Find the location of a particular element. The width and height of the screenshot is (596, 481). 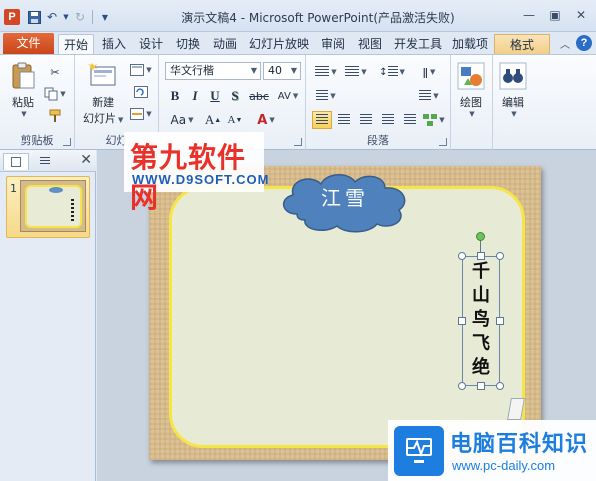

tab-slideshow: 幻灯片放映 is located at coordinates (279, 44).